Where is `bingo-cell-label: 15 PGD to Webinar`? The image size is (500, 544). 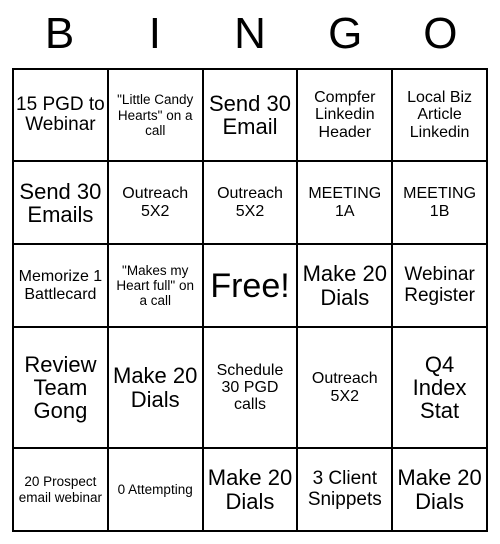 bingo-cell-label: 15 PGD to Webinar is located at coordinates (60, 114).